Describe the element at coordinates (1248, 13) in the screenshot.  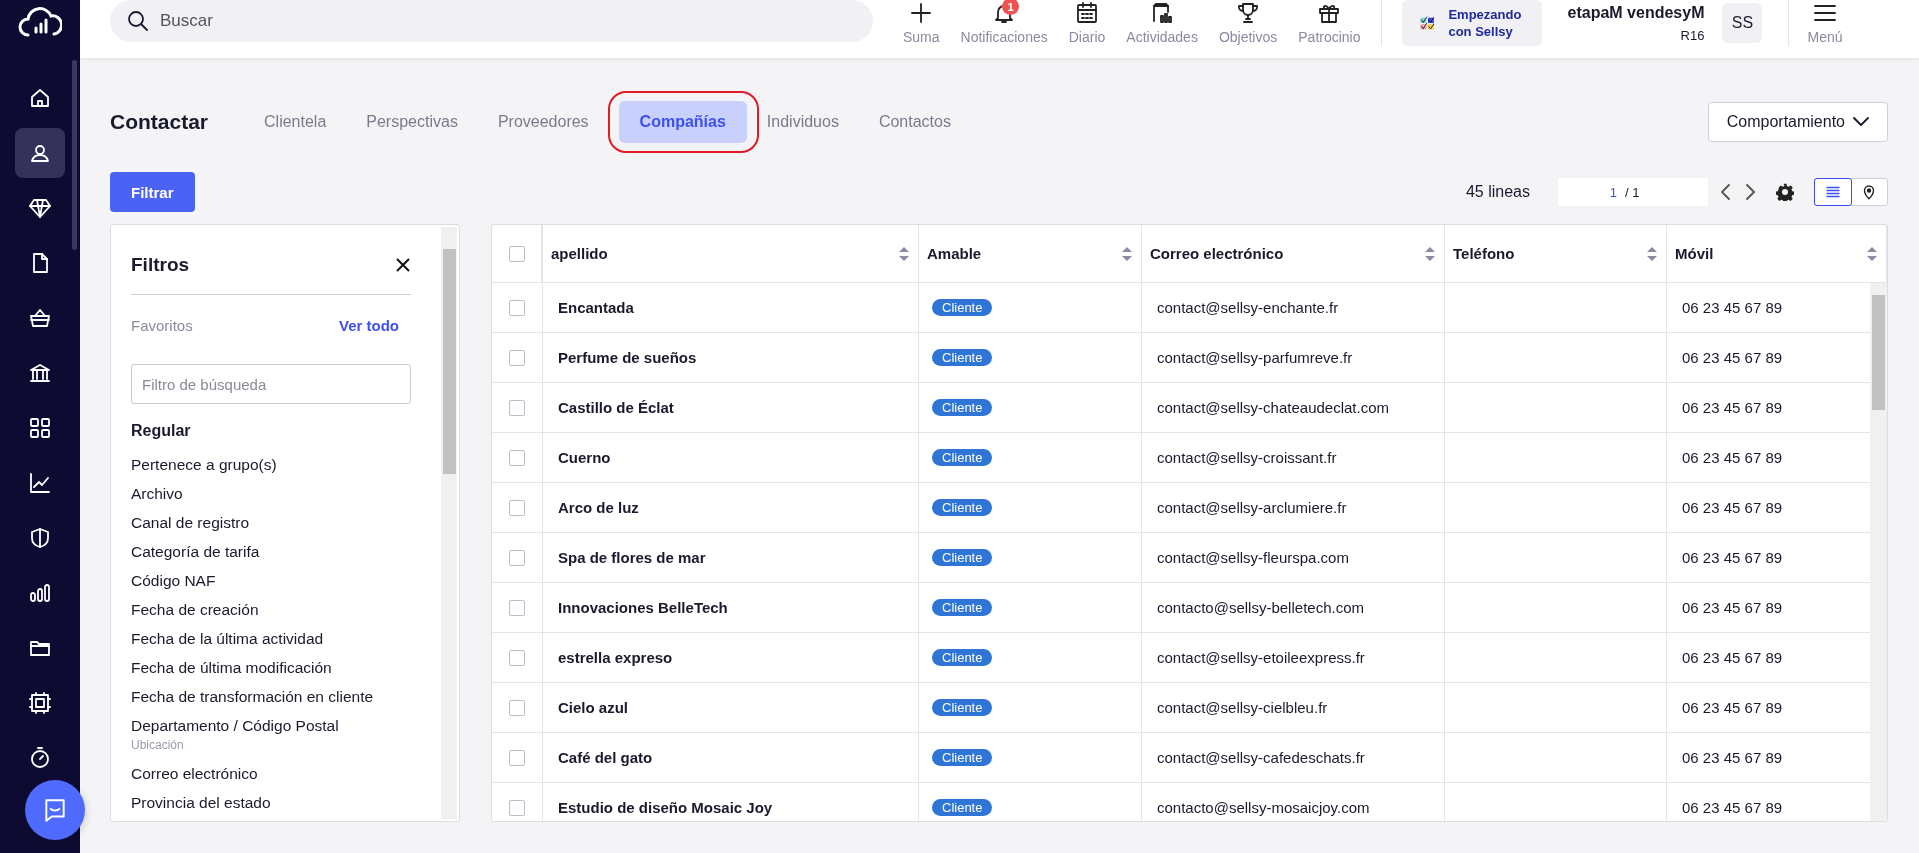
I see `trophy-icon` at that location.